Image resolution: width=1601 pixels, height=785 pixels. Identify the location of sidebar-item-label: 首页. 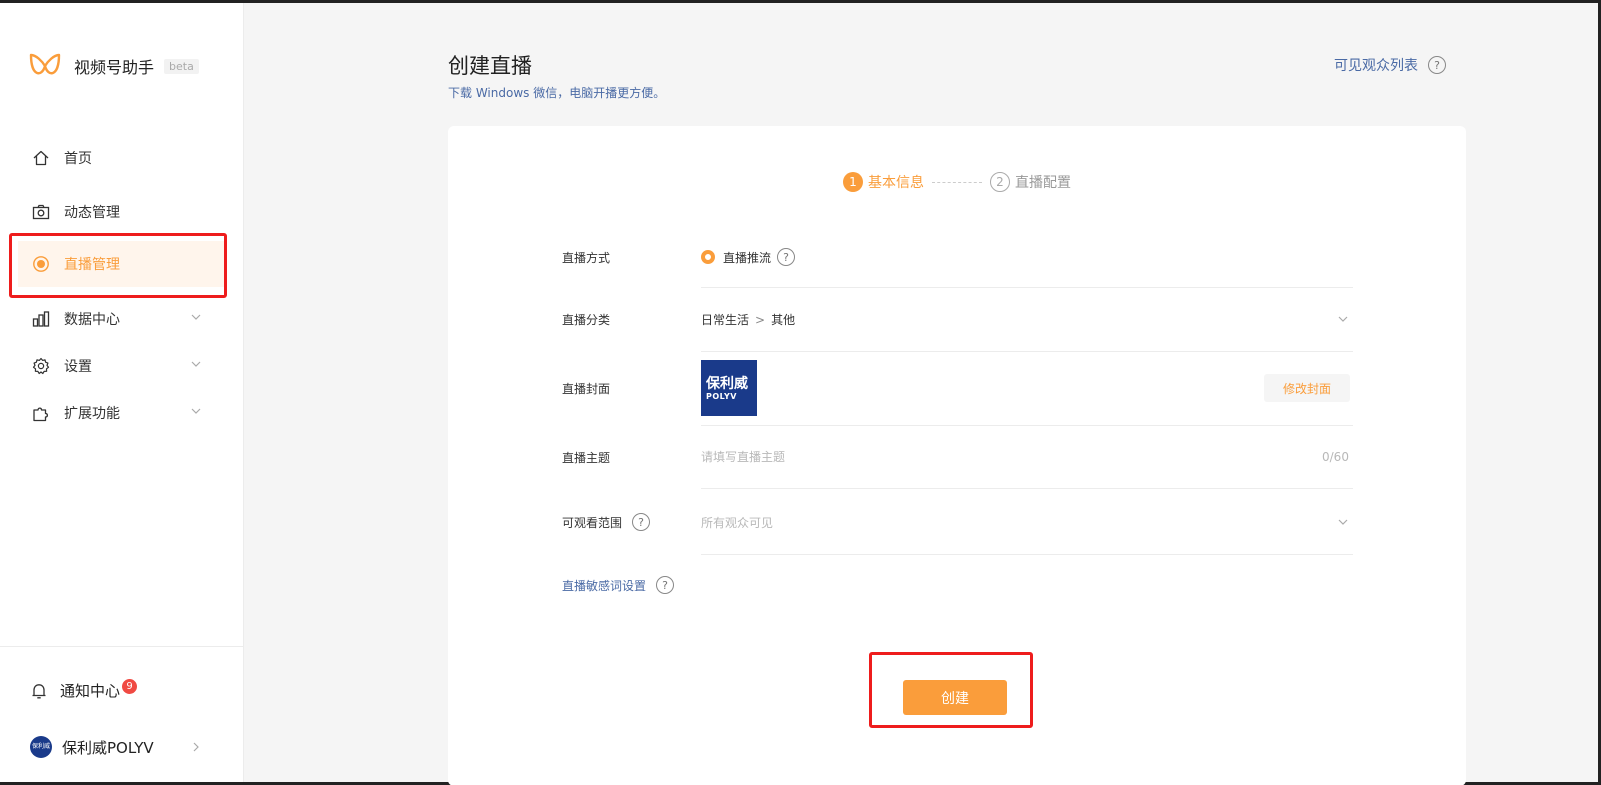
(78, 159).